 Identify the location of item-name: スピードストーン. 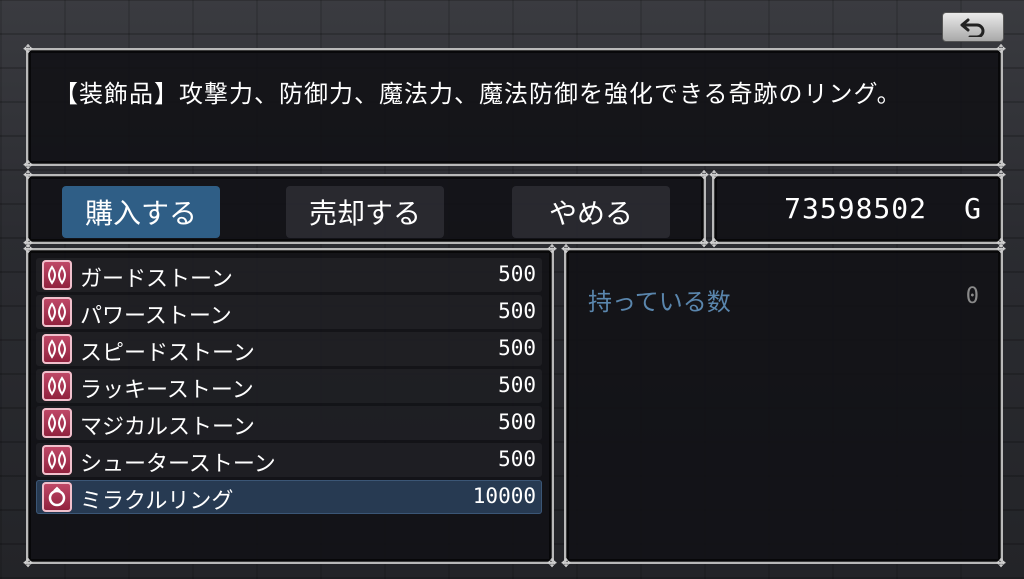
(167, 353).